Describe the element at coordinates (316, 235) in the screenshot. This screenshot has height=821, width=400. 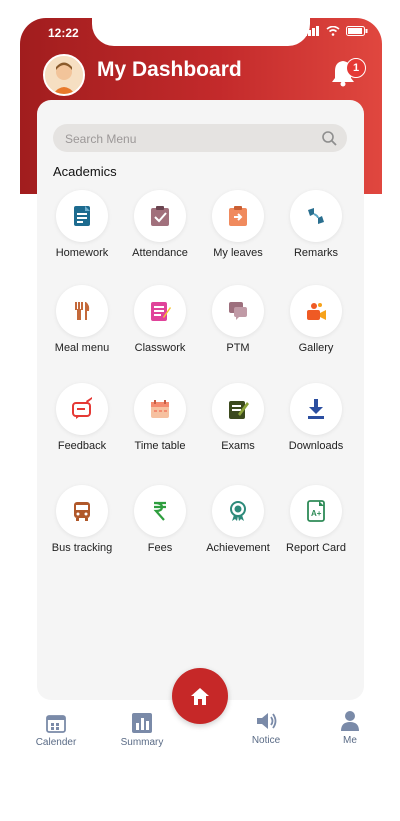
I see `menu-item-remarks: Remarks` at that location.